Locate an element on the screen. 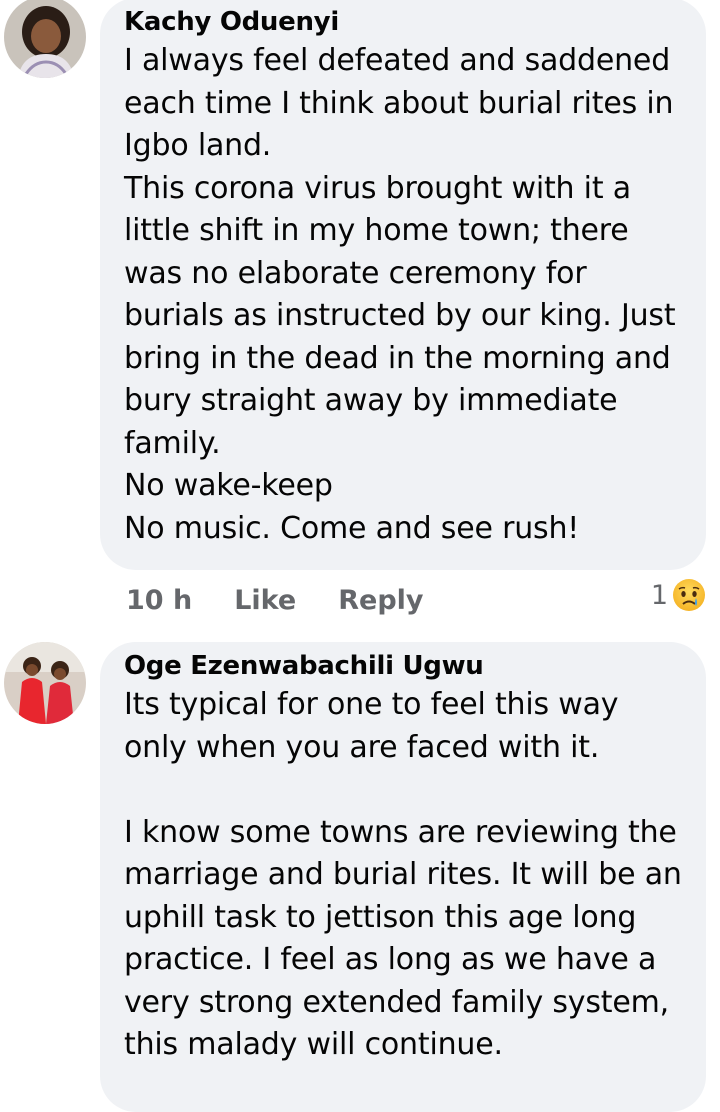 Image resolution: width=720 pixels, height=1112 pixels. sad-face-icon is located at coordinates (689, 595).